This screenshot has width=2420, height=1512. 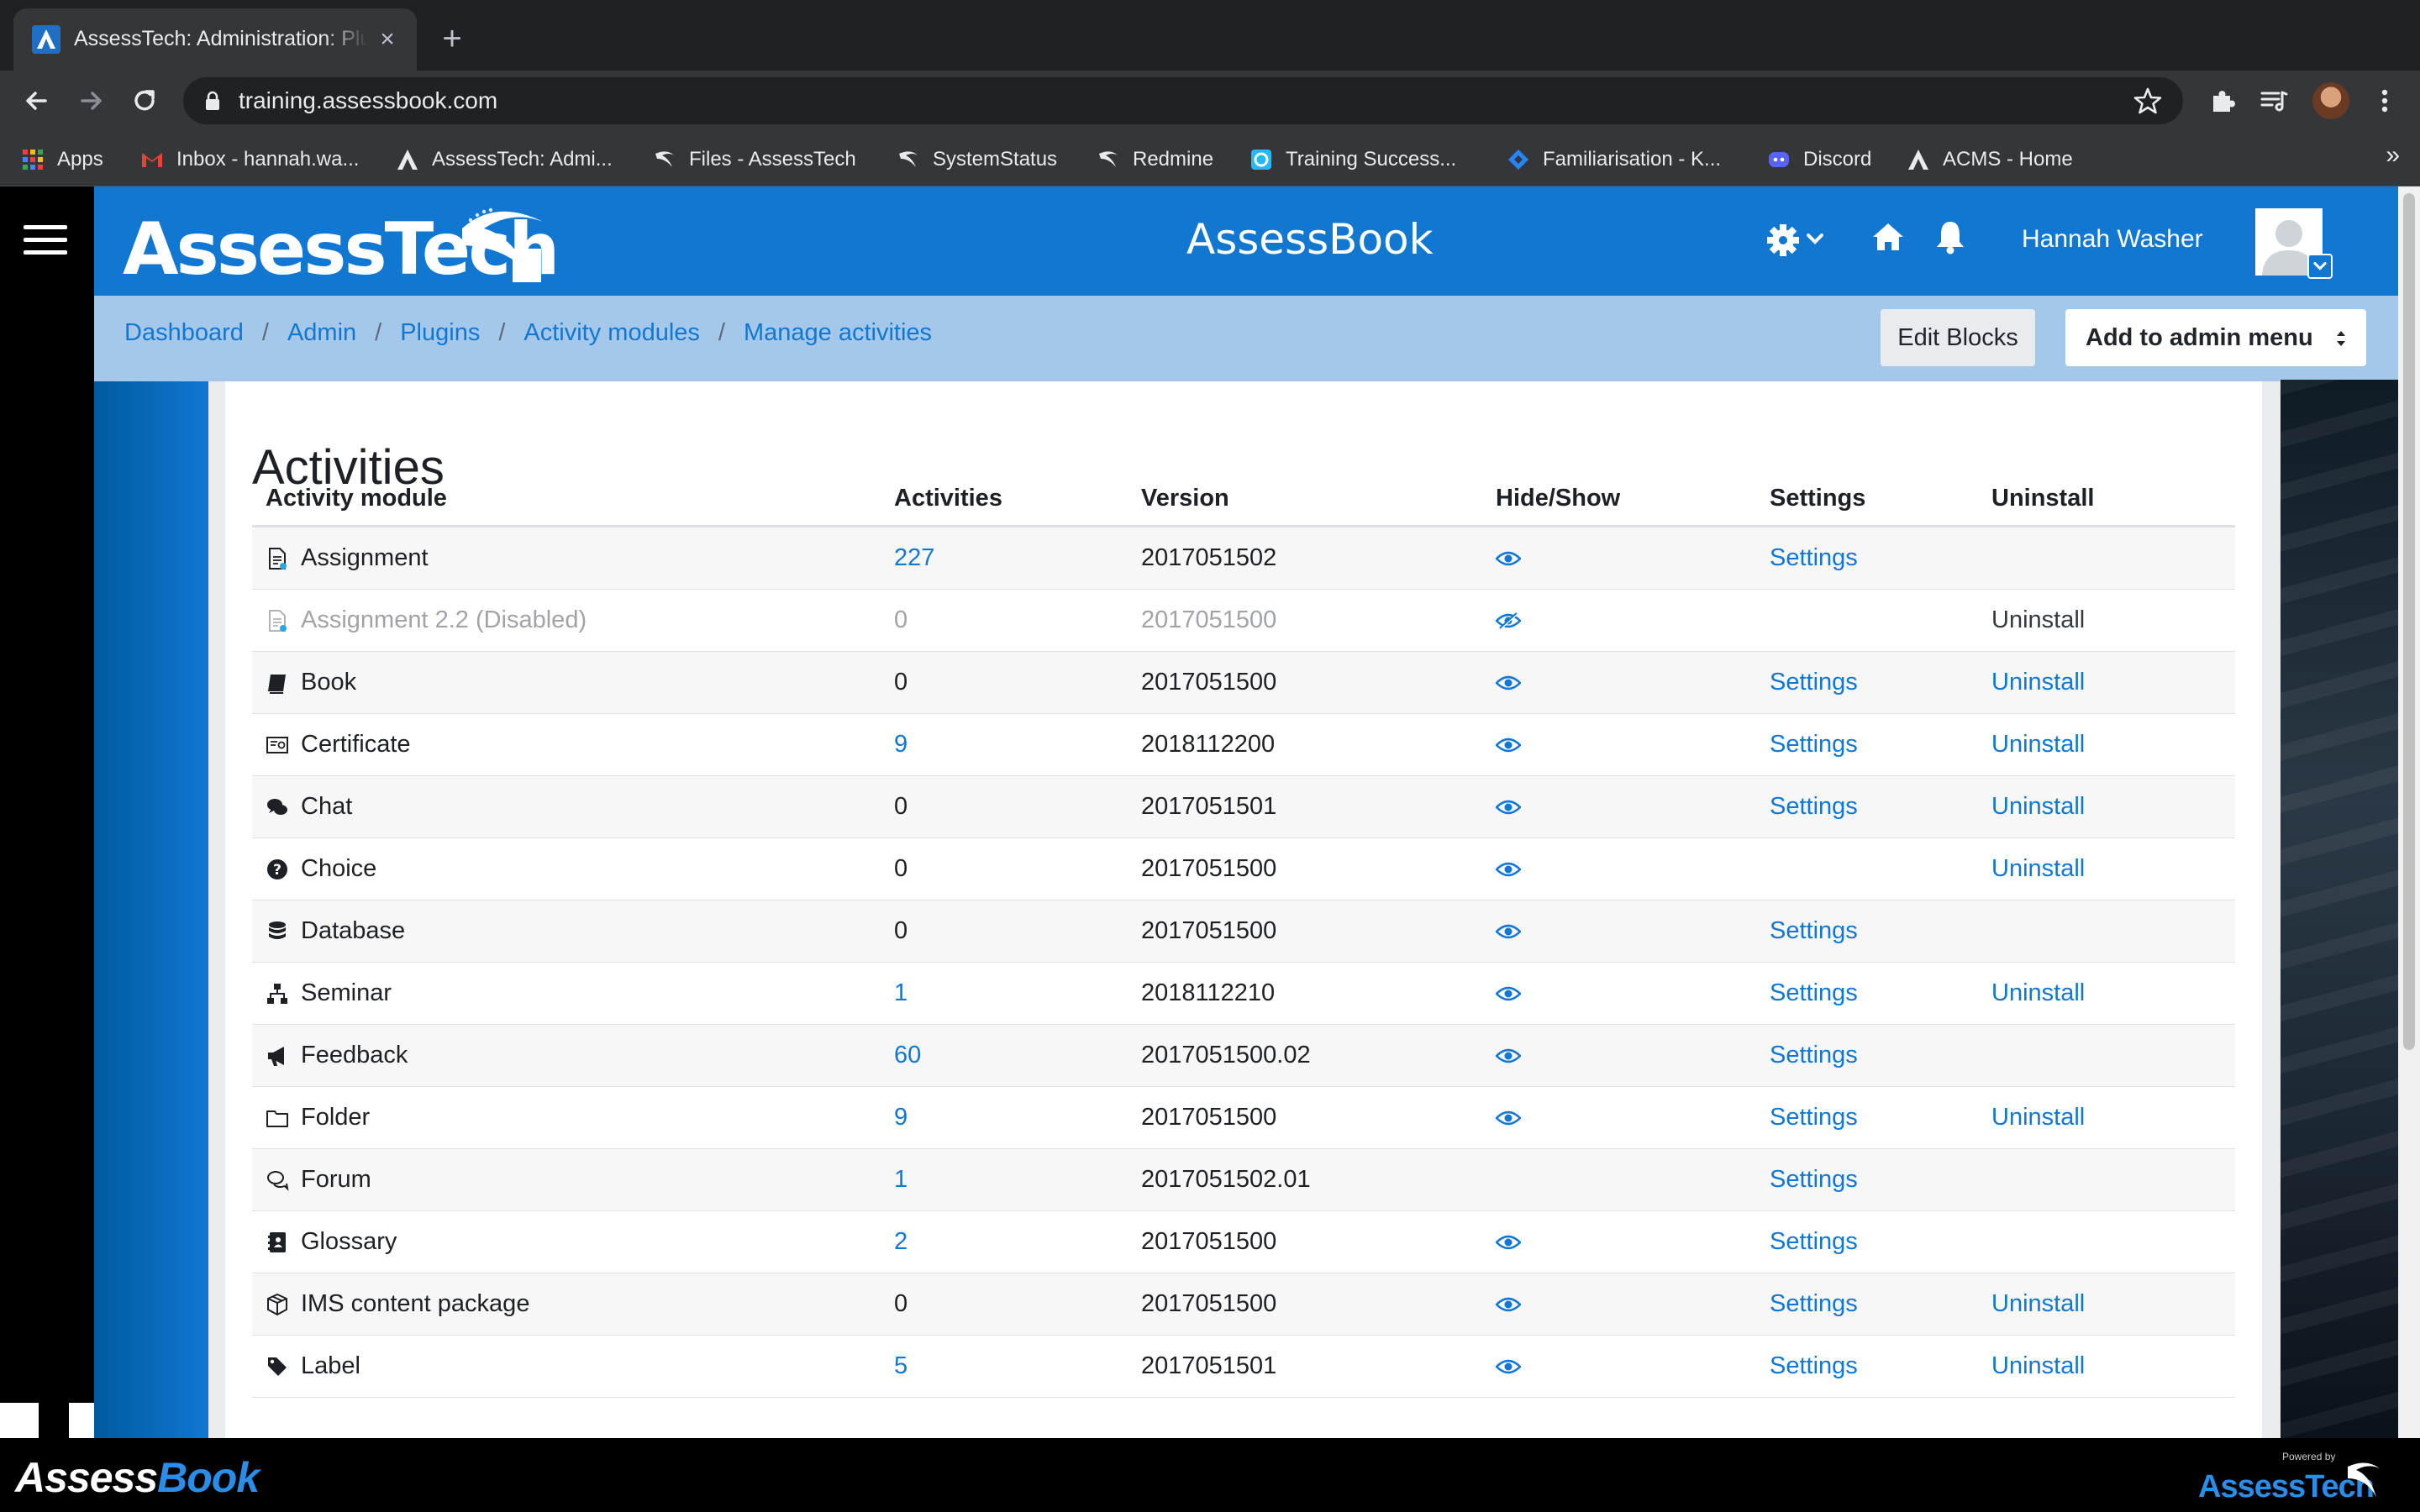 What do you see at coordinates (2223, 101) in the screenshot?
I see `extensions-puzzle-icon` at bounding box center [2223, 101].